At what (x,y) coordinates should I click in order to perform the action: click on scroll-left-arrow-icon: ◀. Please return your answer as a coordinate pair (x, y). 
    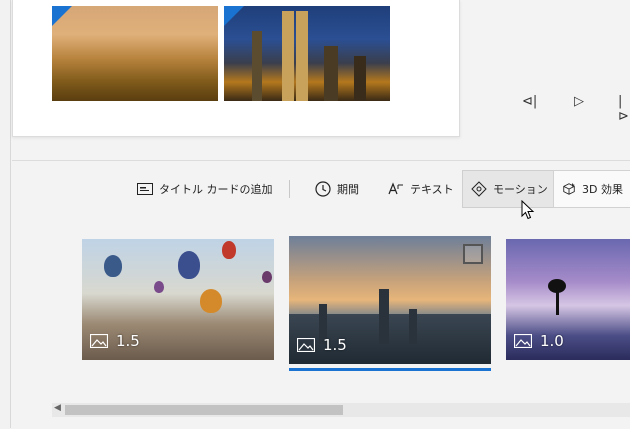
    Looking at the image, I should click on (57, 408).